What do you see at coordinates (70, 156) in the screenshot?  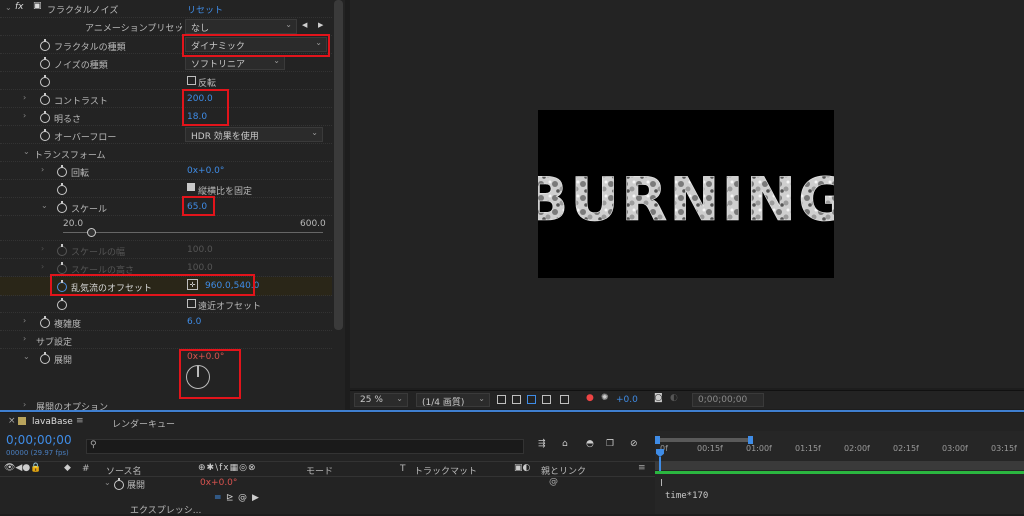 I see `transform-group-label: トランスフォーム` at bounding box center [70, 156].